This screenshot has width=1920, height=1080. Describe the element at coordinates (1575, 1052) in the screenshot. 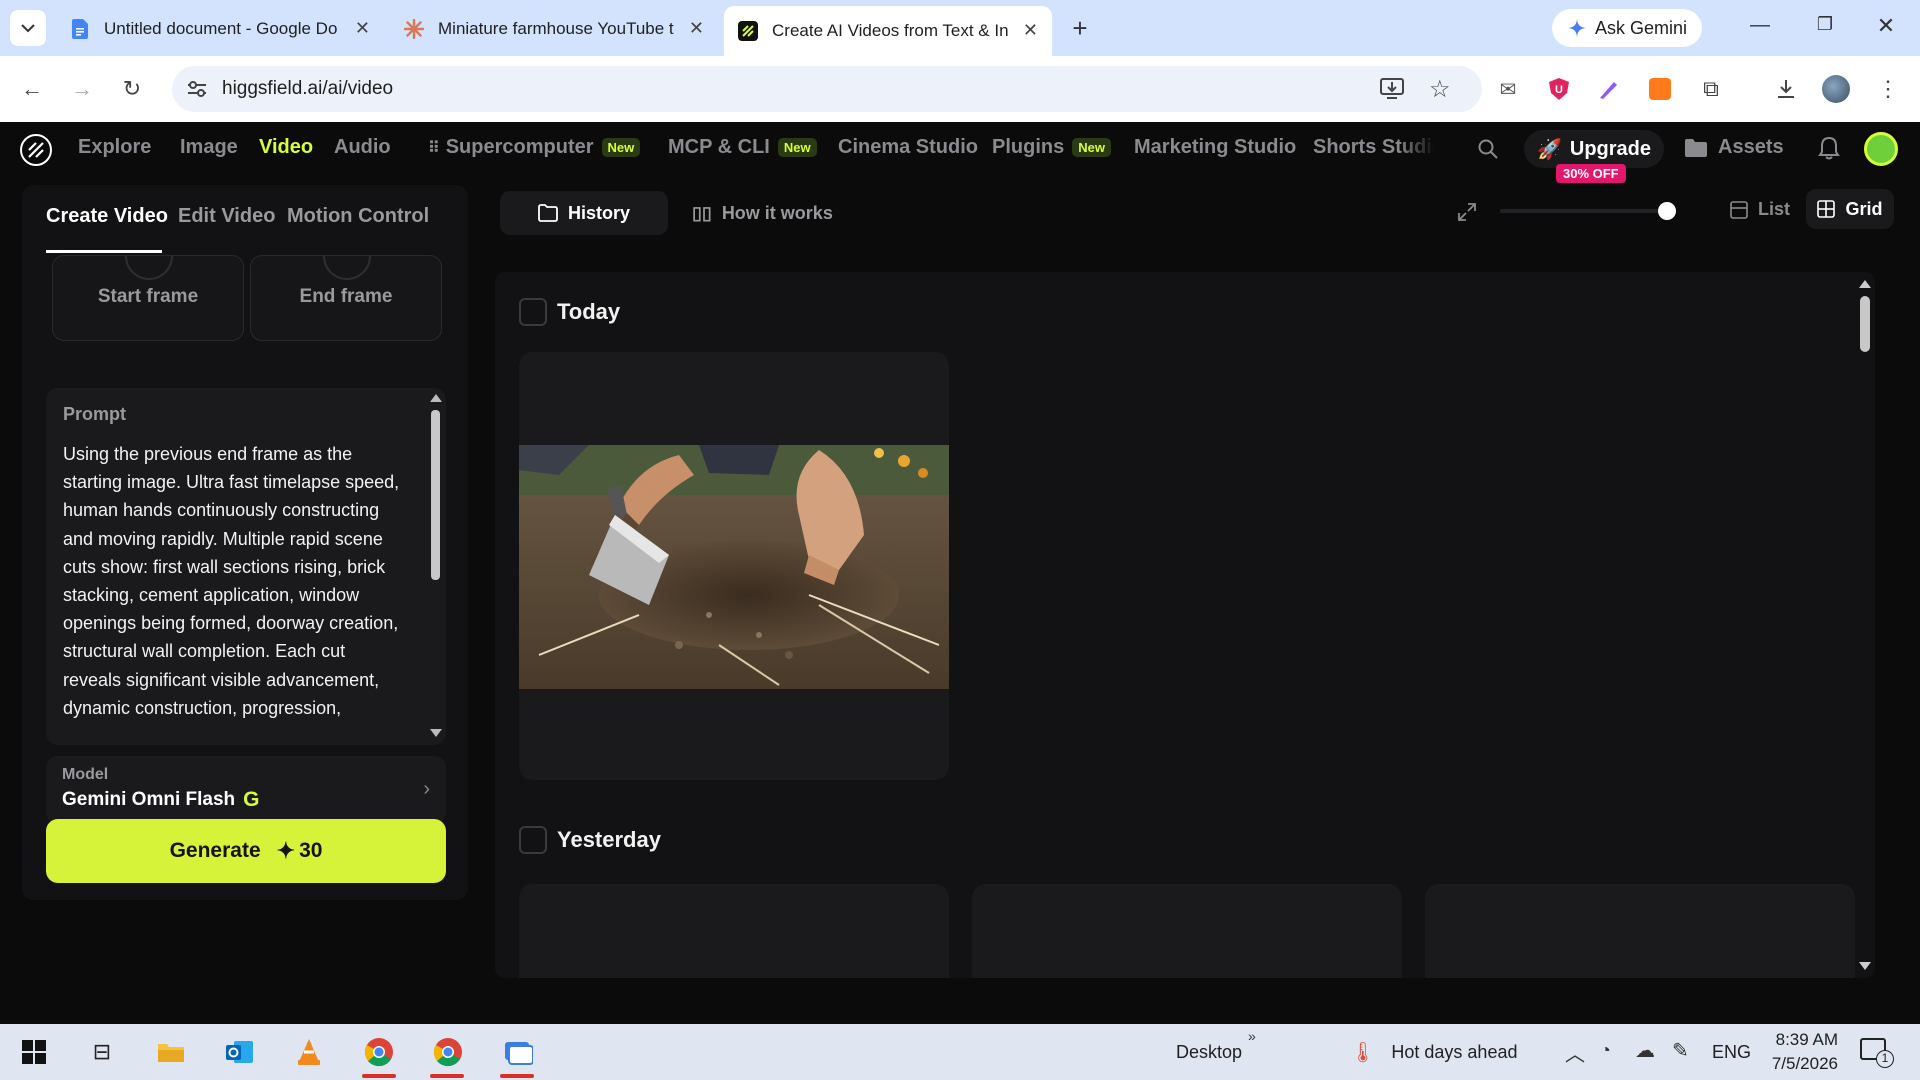

I see `show-hidden-icons-chevron: ︿` at that location.